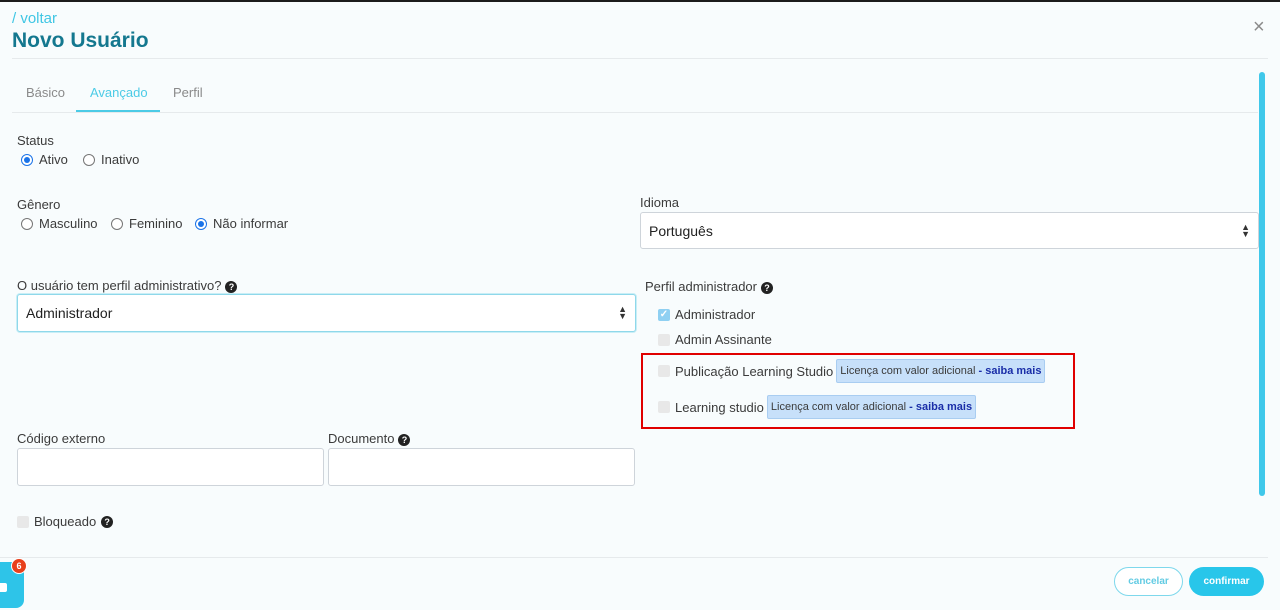  Describe the element at coordinates (34, 18) in the screenshot. I see `back-link: / voltar` at that location.